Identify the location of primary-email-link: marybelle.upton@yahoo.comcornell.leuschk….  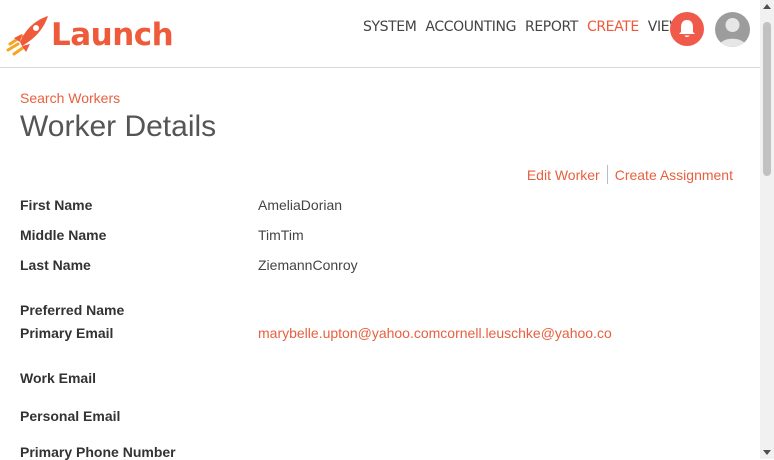
(435, 333).